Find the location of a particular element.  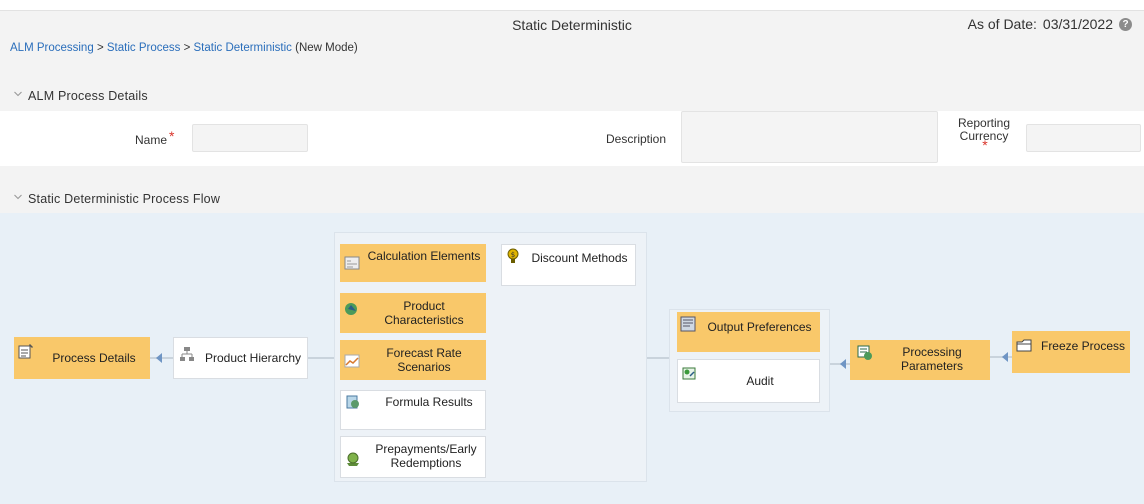

folder-icon is located at coordinates (1024, 345).